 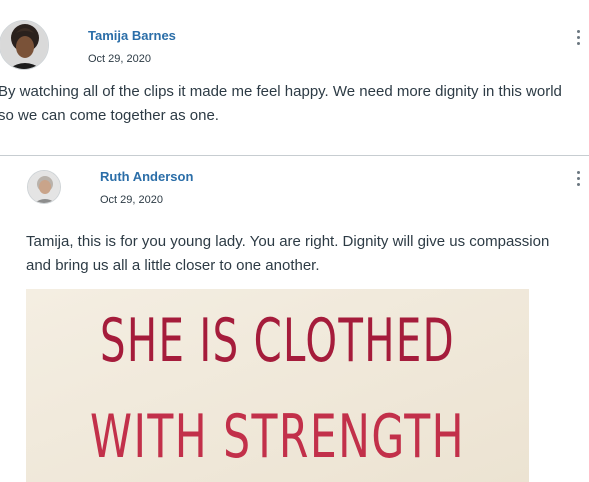 What do you see at coordinates (119, 59) in the screenshot?
I see `post-date: Oct 29, 2020` at bounding box center [119, 59].